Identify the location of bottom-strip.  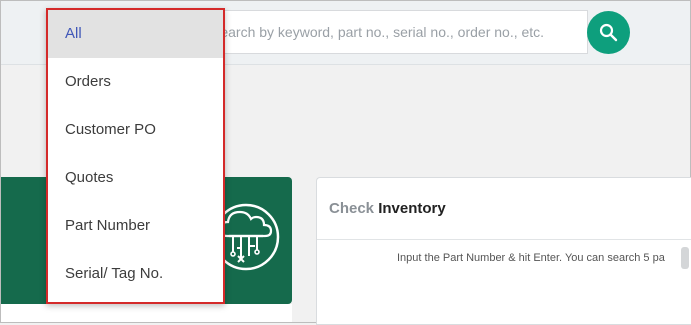
(146, 313).